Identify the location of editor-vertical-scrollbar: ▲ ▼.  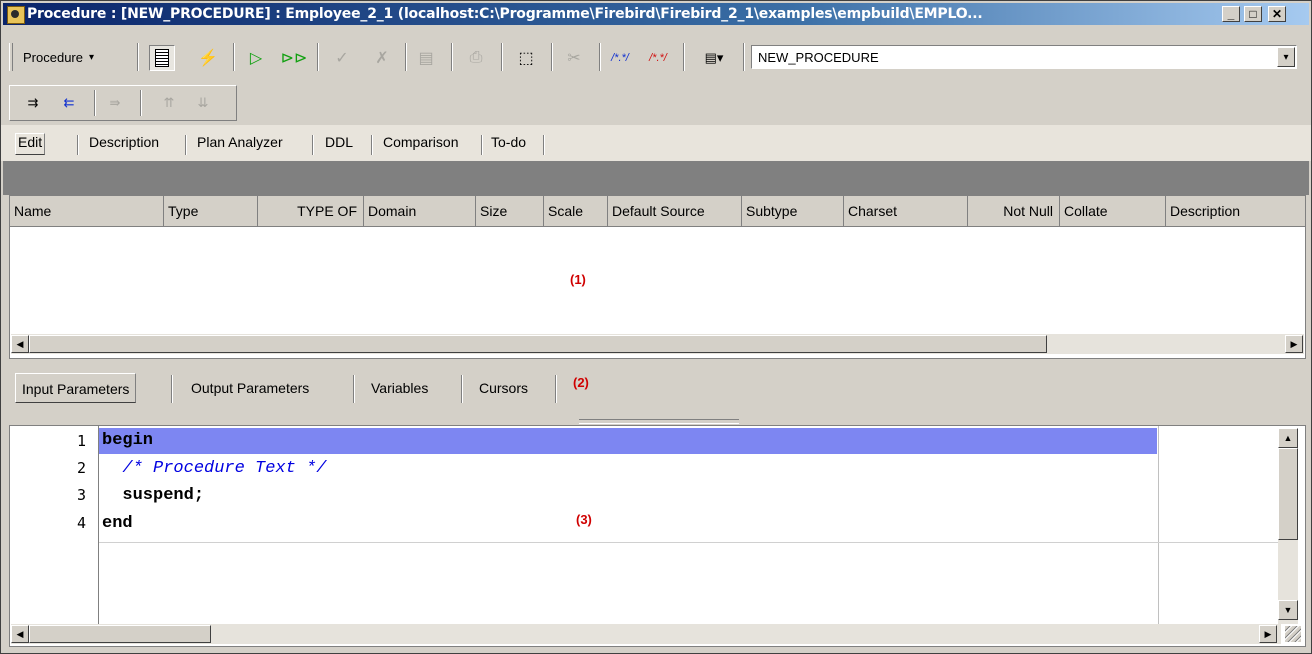
(1288, 526).